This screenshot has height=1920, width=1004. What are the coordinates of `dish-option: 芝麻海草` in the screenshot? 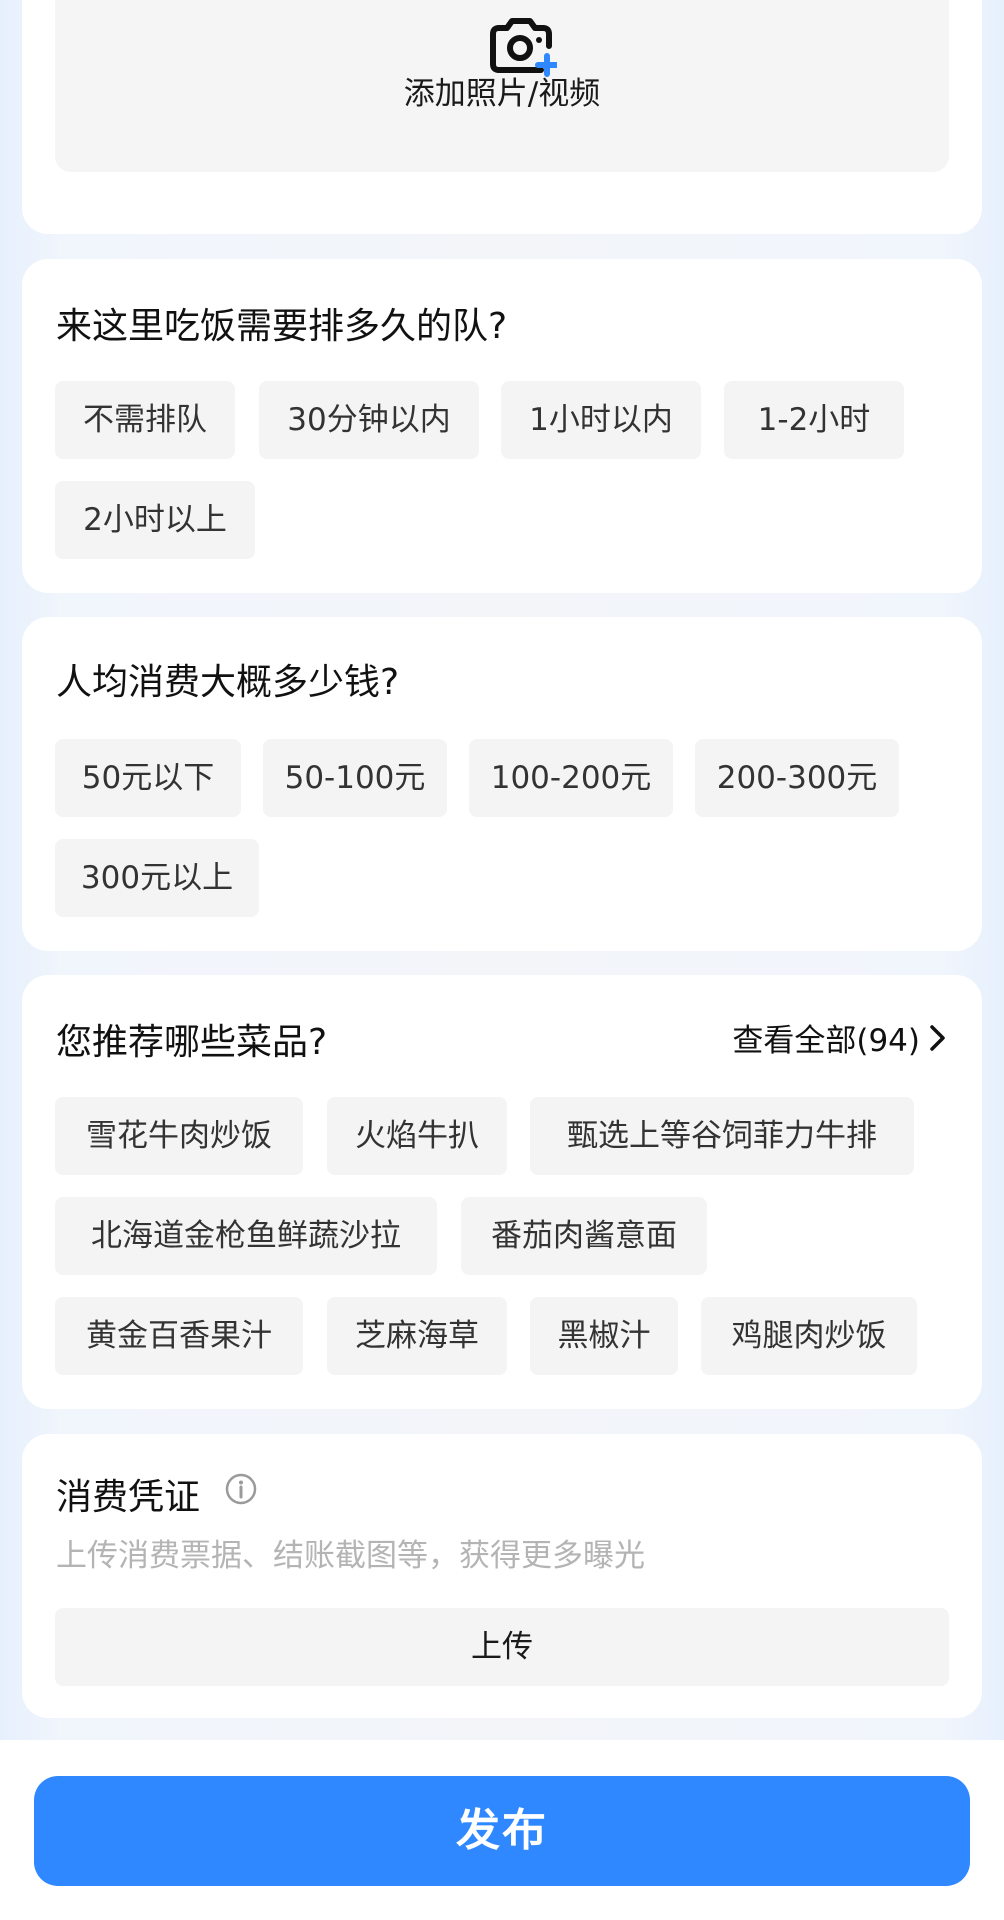 It's located at (417, 1336).